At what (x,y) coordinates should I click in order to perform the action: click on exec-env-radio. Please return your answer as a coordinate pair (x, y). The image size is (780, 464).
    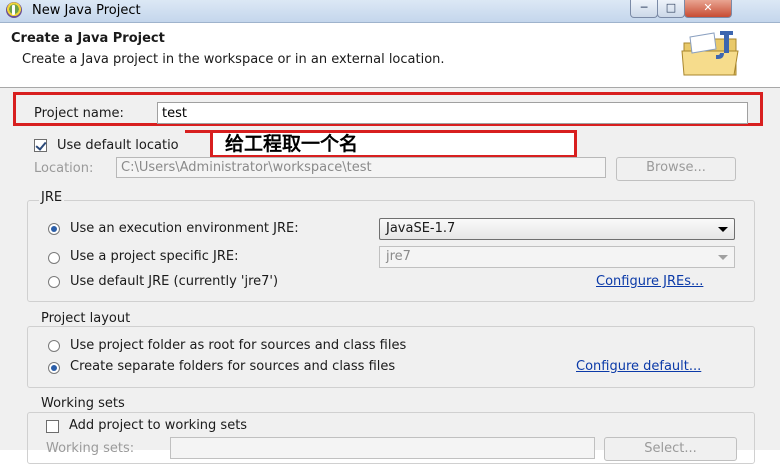
    Looking at the image, I should click on (54, 229).